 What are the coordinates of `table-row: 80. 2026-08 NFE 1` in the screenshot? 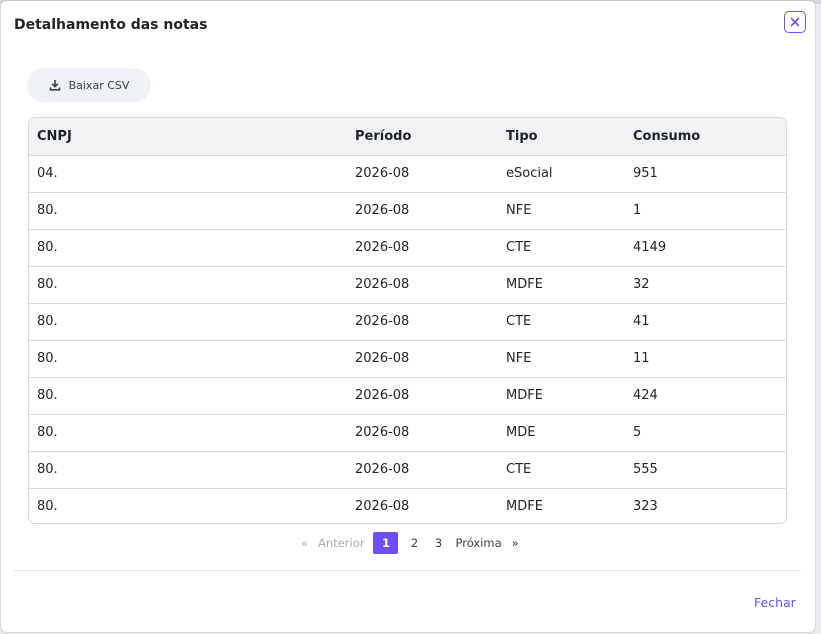 It's located at (407, 211).